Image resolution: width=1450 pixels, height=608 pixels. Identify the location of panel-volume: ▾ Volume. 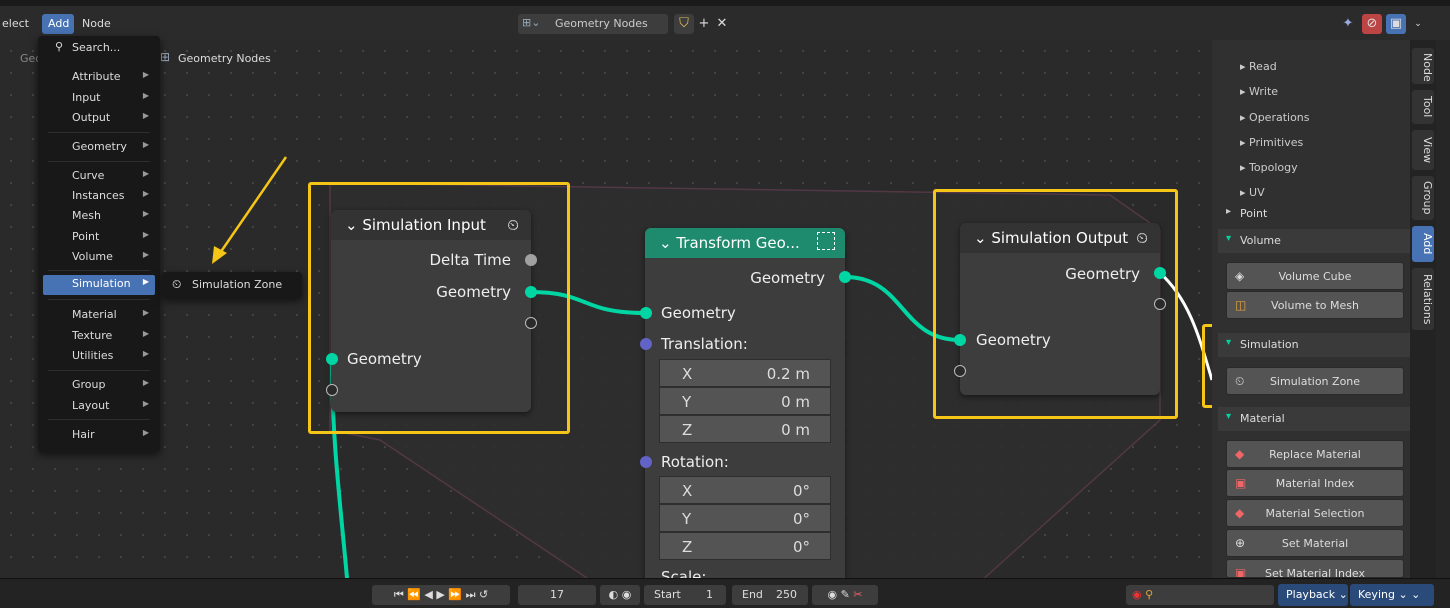
(1315, 241).